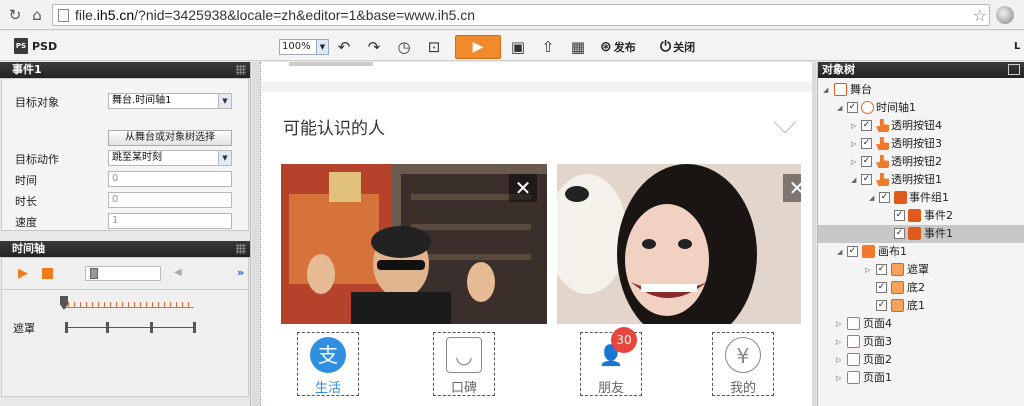  What do you see at coordinates (677, 47) in the screenshot?
I see `close-button: ⏻ 关闭` at bounding box center [677, 47].